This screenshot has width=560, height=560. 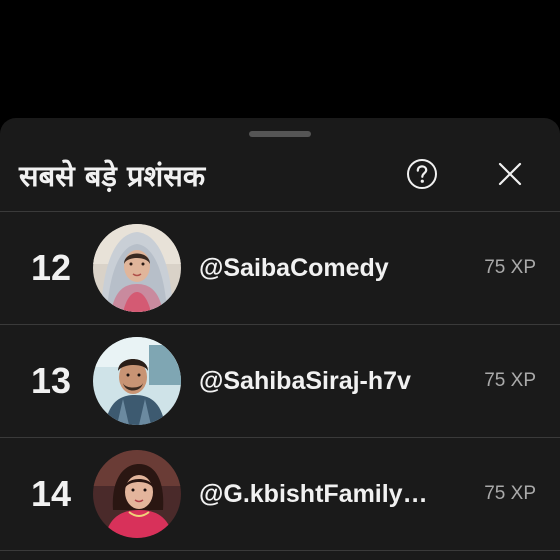 I want to click on divider, so click(x=280, y=550).